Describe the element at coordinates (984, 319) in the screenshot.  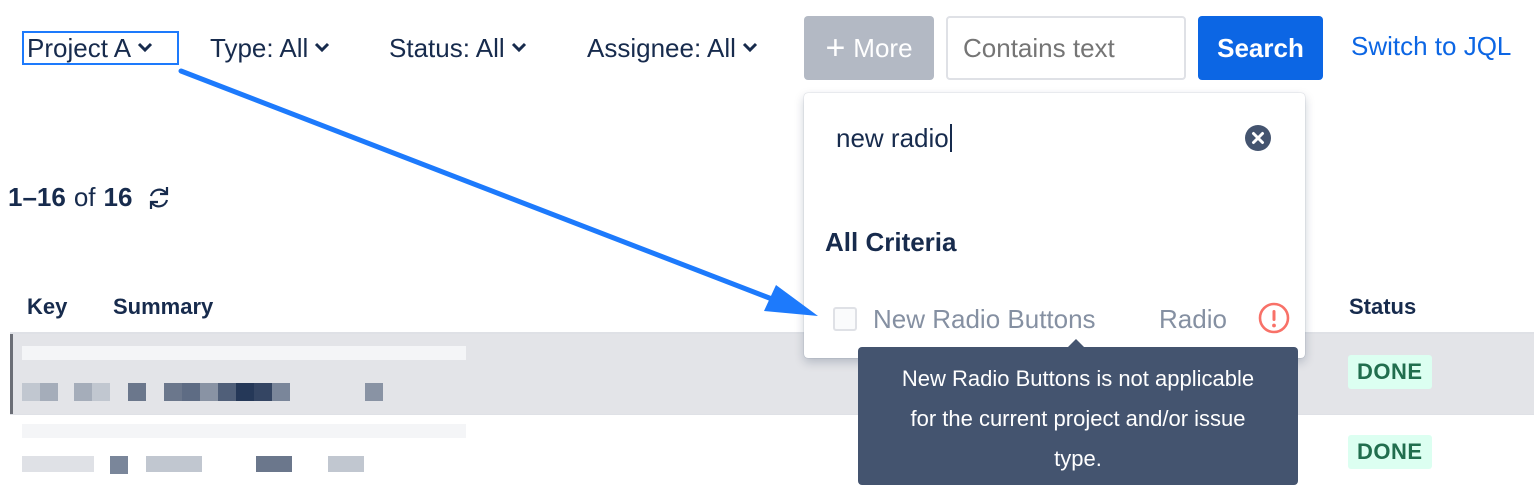
I see `criteria-option-label: New Radio Buttons` at that location.